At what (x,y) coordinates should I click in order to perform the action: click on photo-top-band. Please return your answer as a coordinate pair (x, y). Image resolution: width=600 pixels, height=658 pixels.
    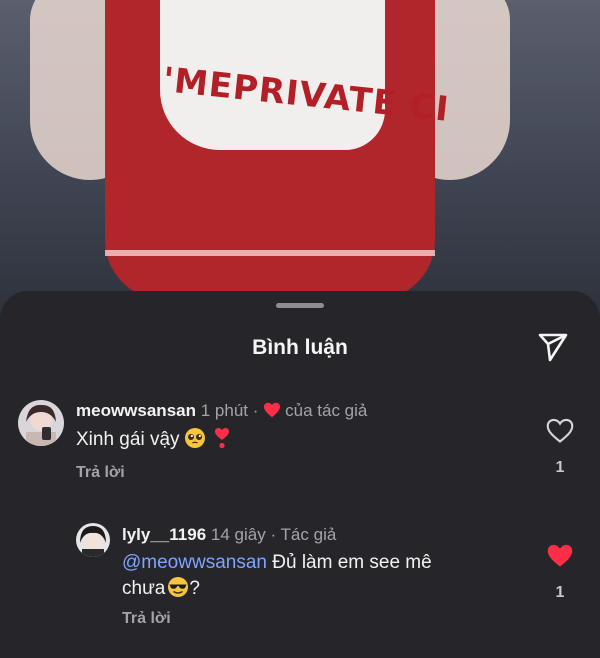
    Looking at the image, I should click on (270, 253).